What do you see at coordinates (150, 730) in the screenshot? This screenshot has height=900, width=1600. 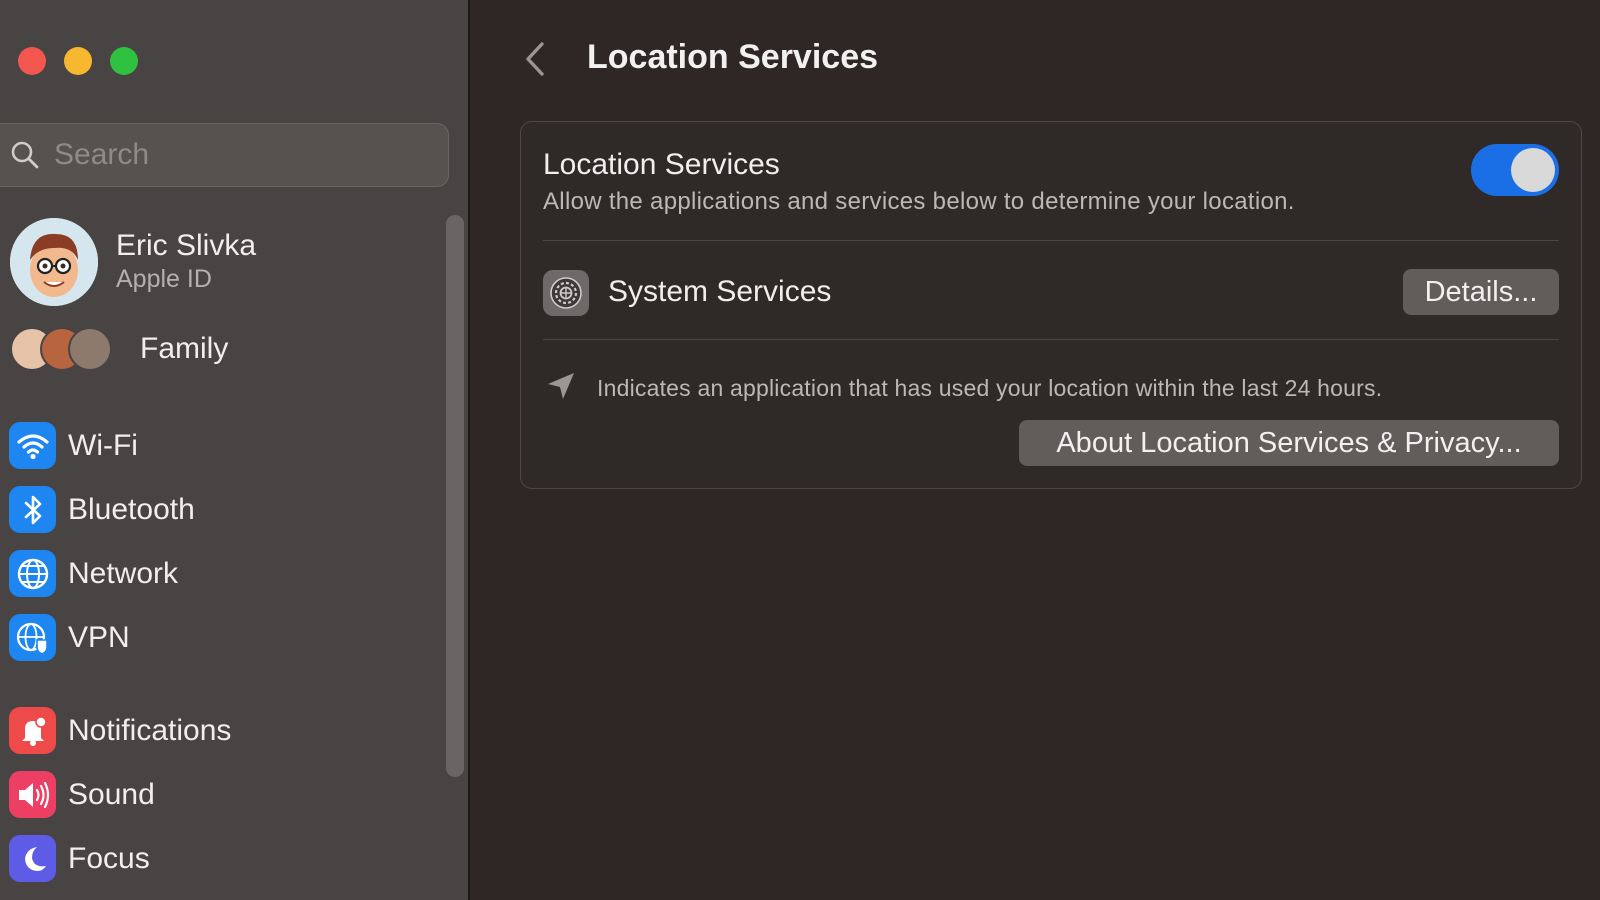 I see `sidebar-item-label: Notifications` at bounding box center [150, 730].